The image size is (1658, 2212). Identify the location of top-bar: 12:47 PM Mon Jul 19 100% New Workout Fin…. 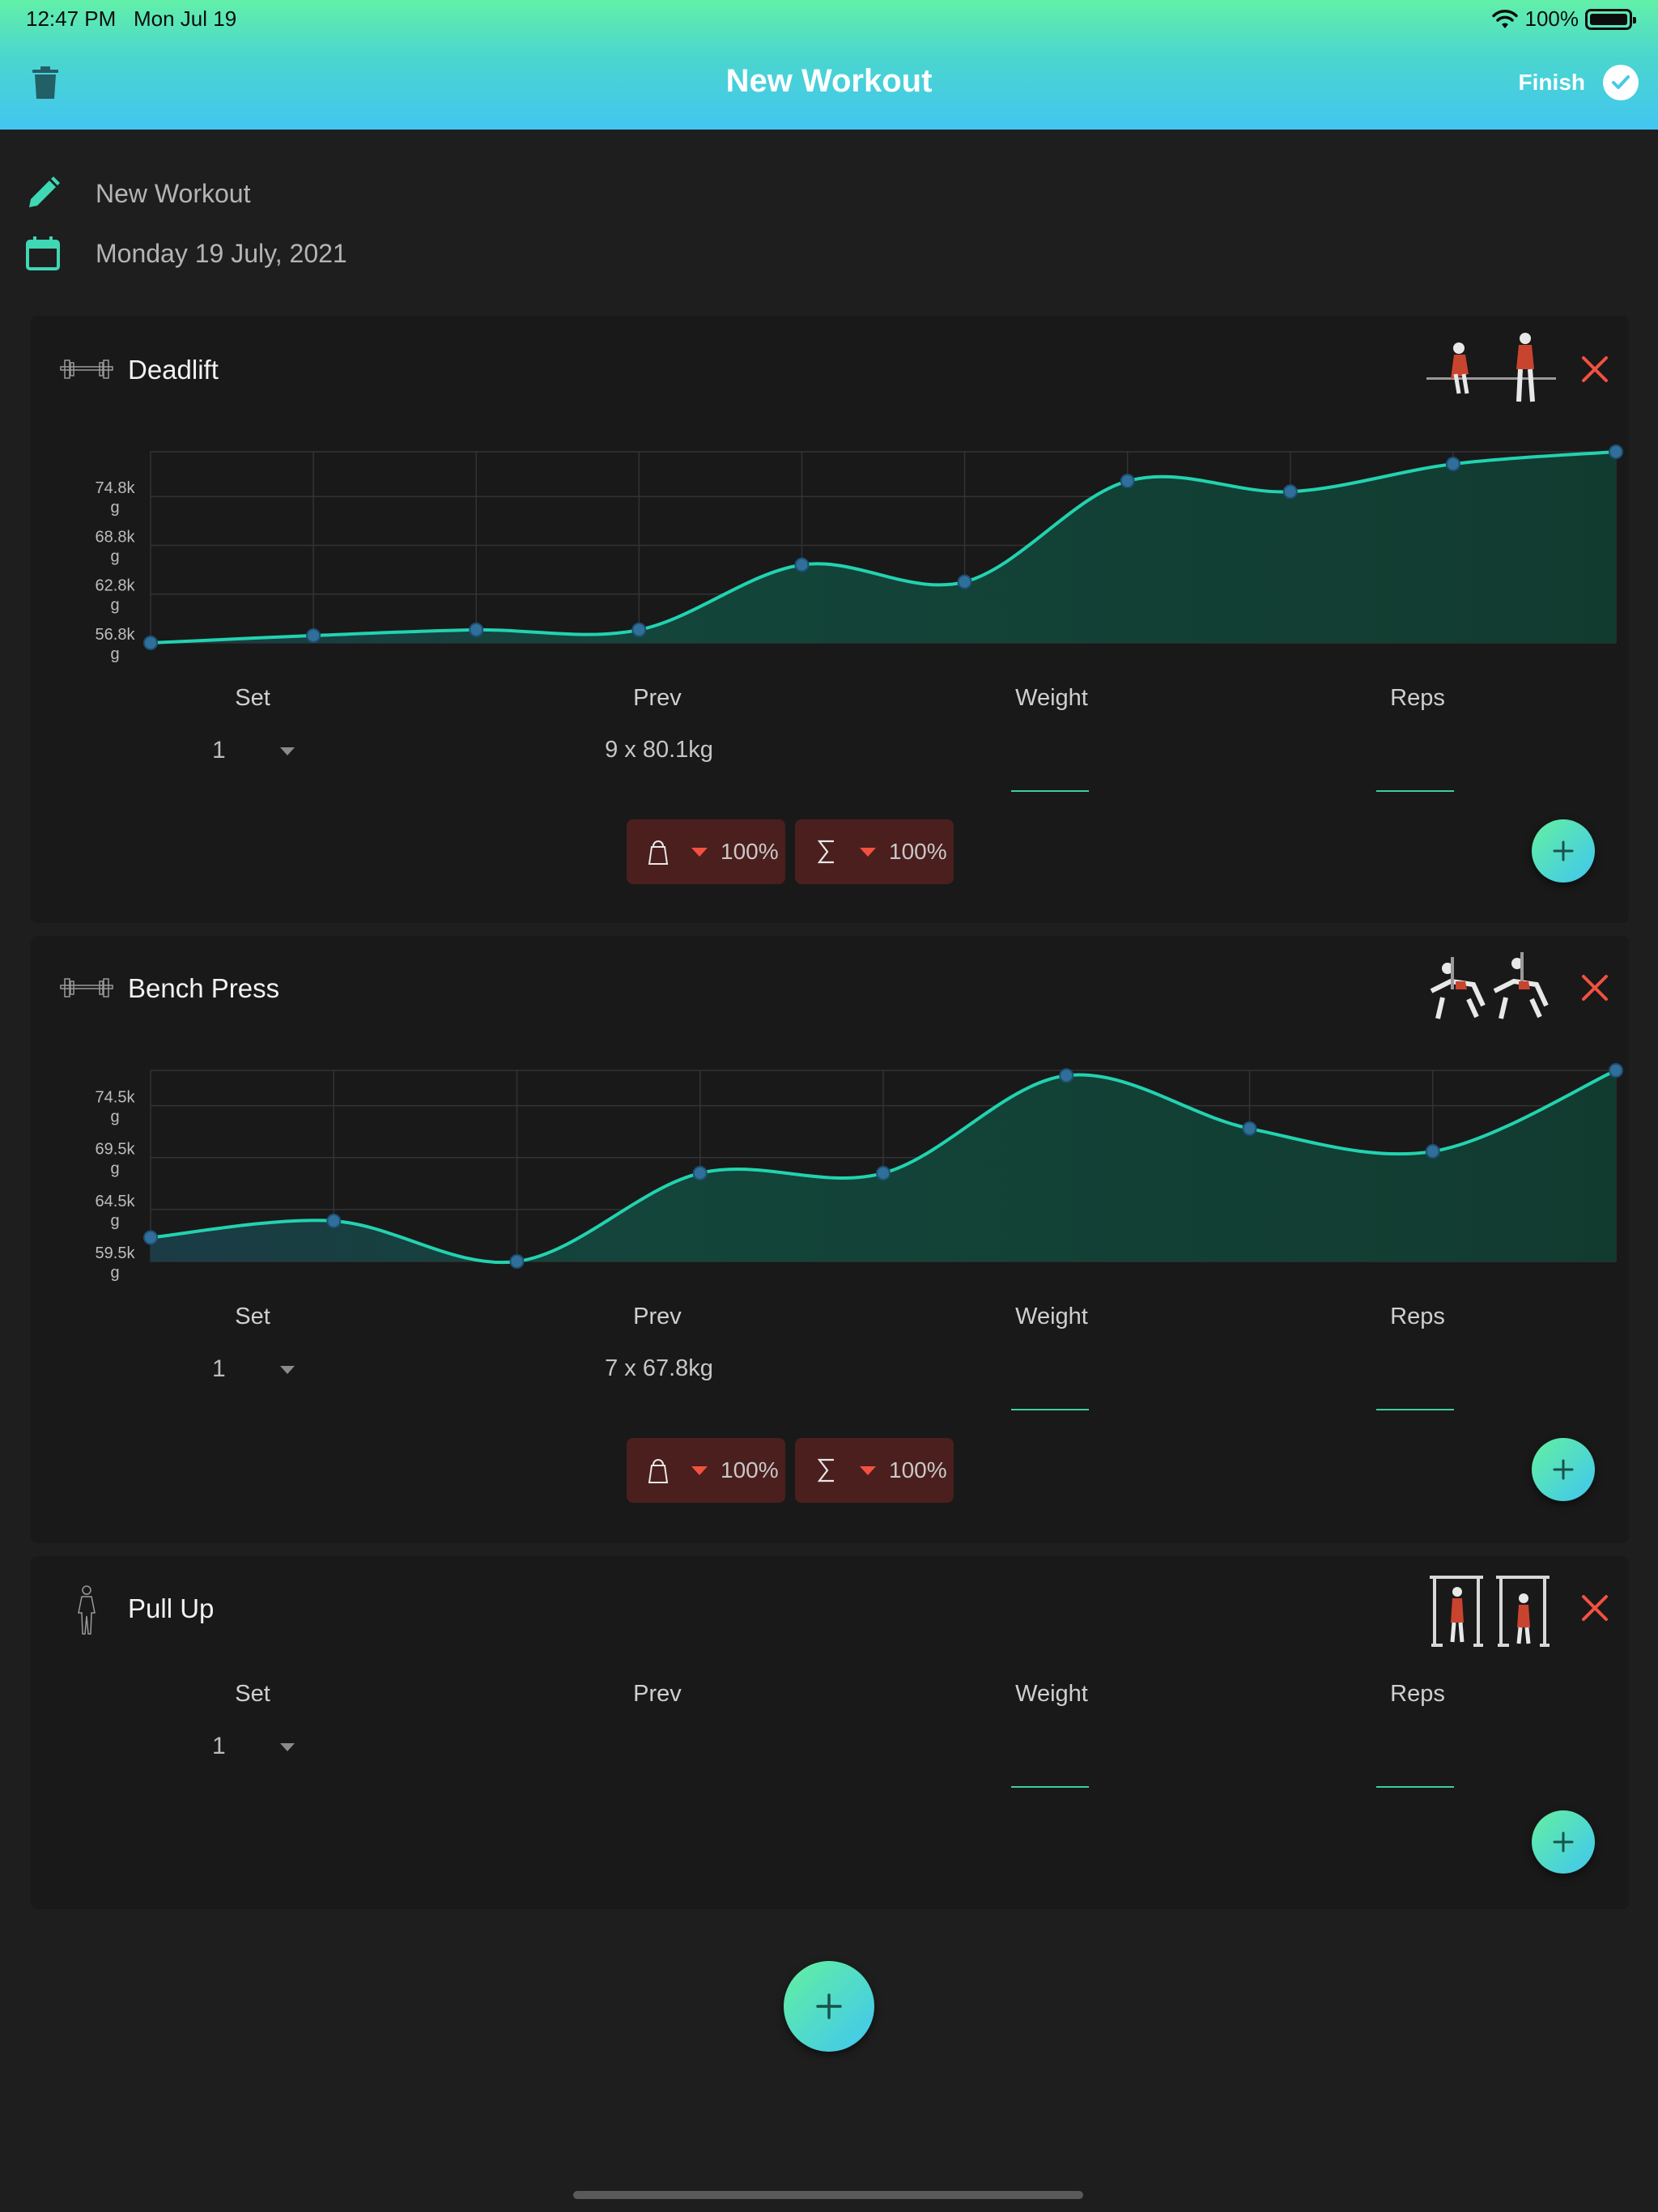
(829, 65).